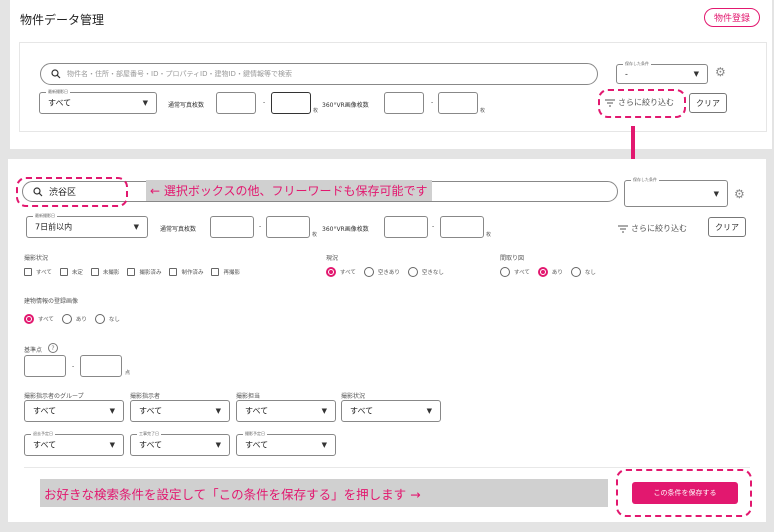 The image size is (774, 532). What do you see at coordinates (38, 272) in the screenshot?
I see `checkbox-all: すべて` at bounding box center [38, 272].